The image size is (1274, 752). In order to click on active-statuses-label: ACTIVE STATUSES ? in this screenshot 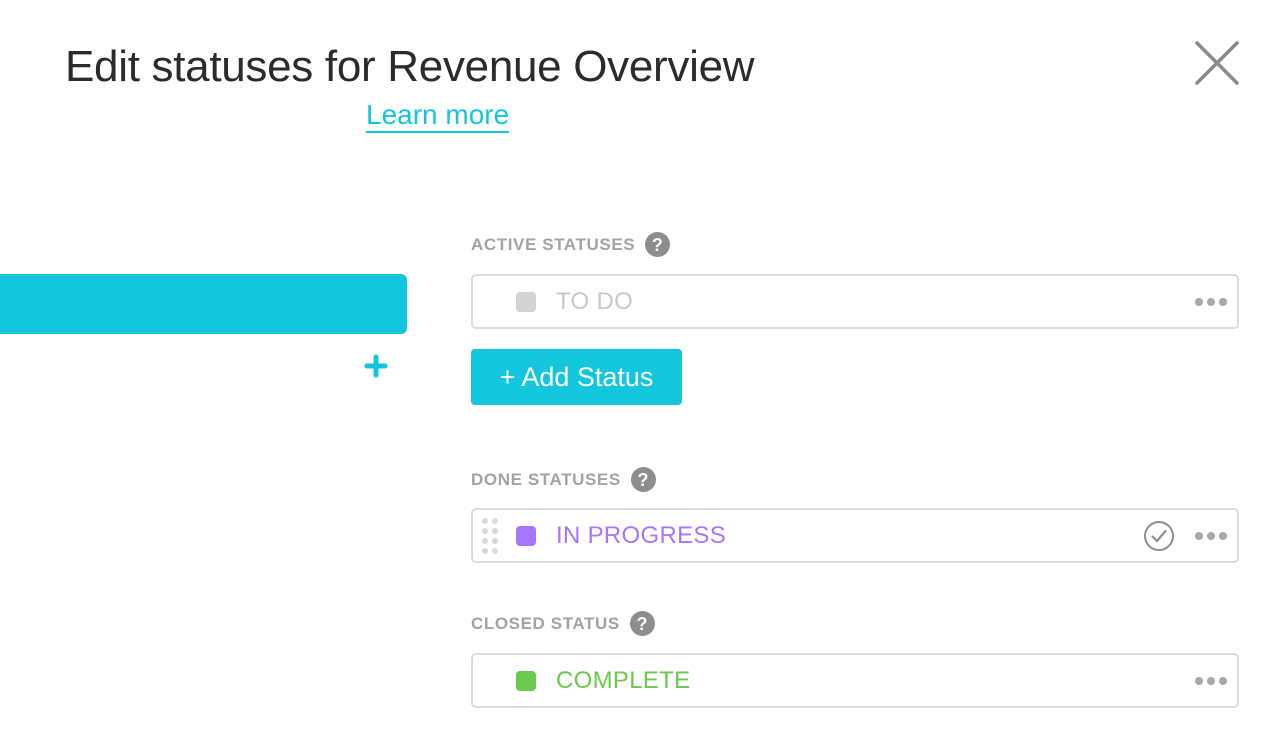, I will do `click(571, 244)`.